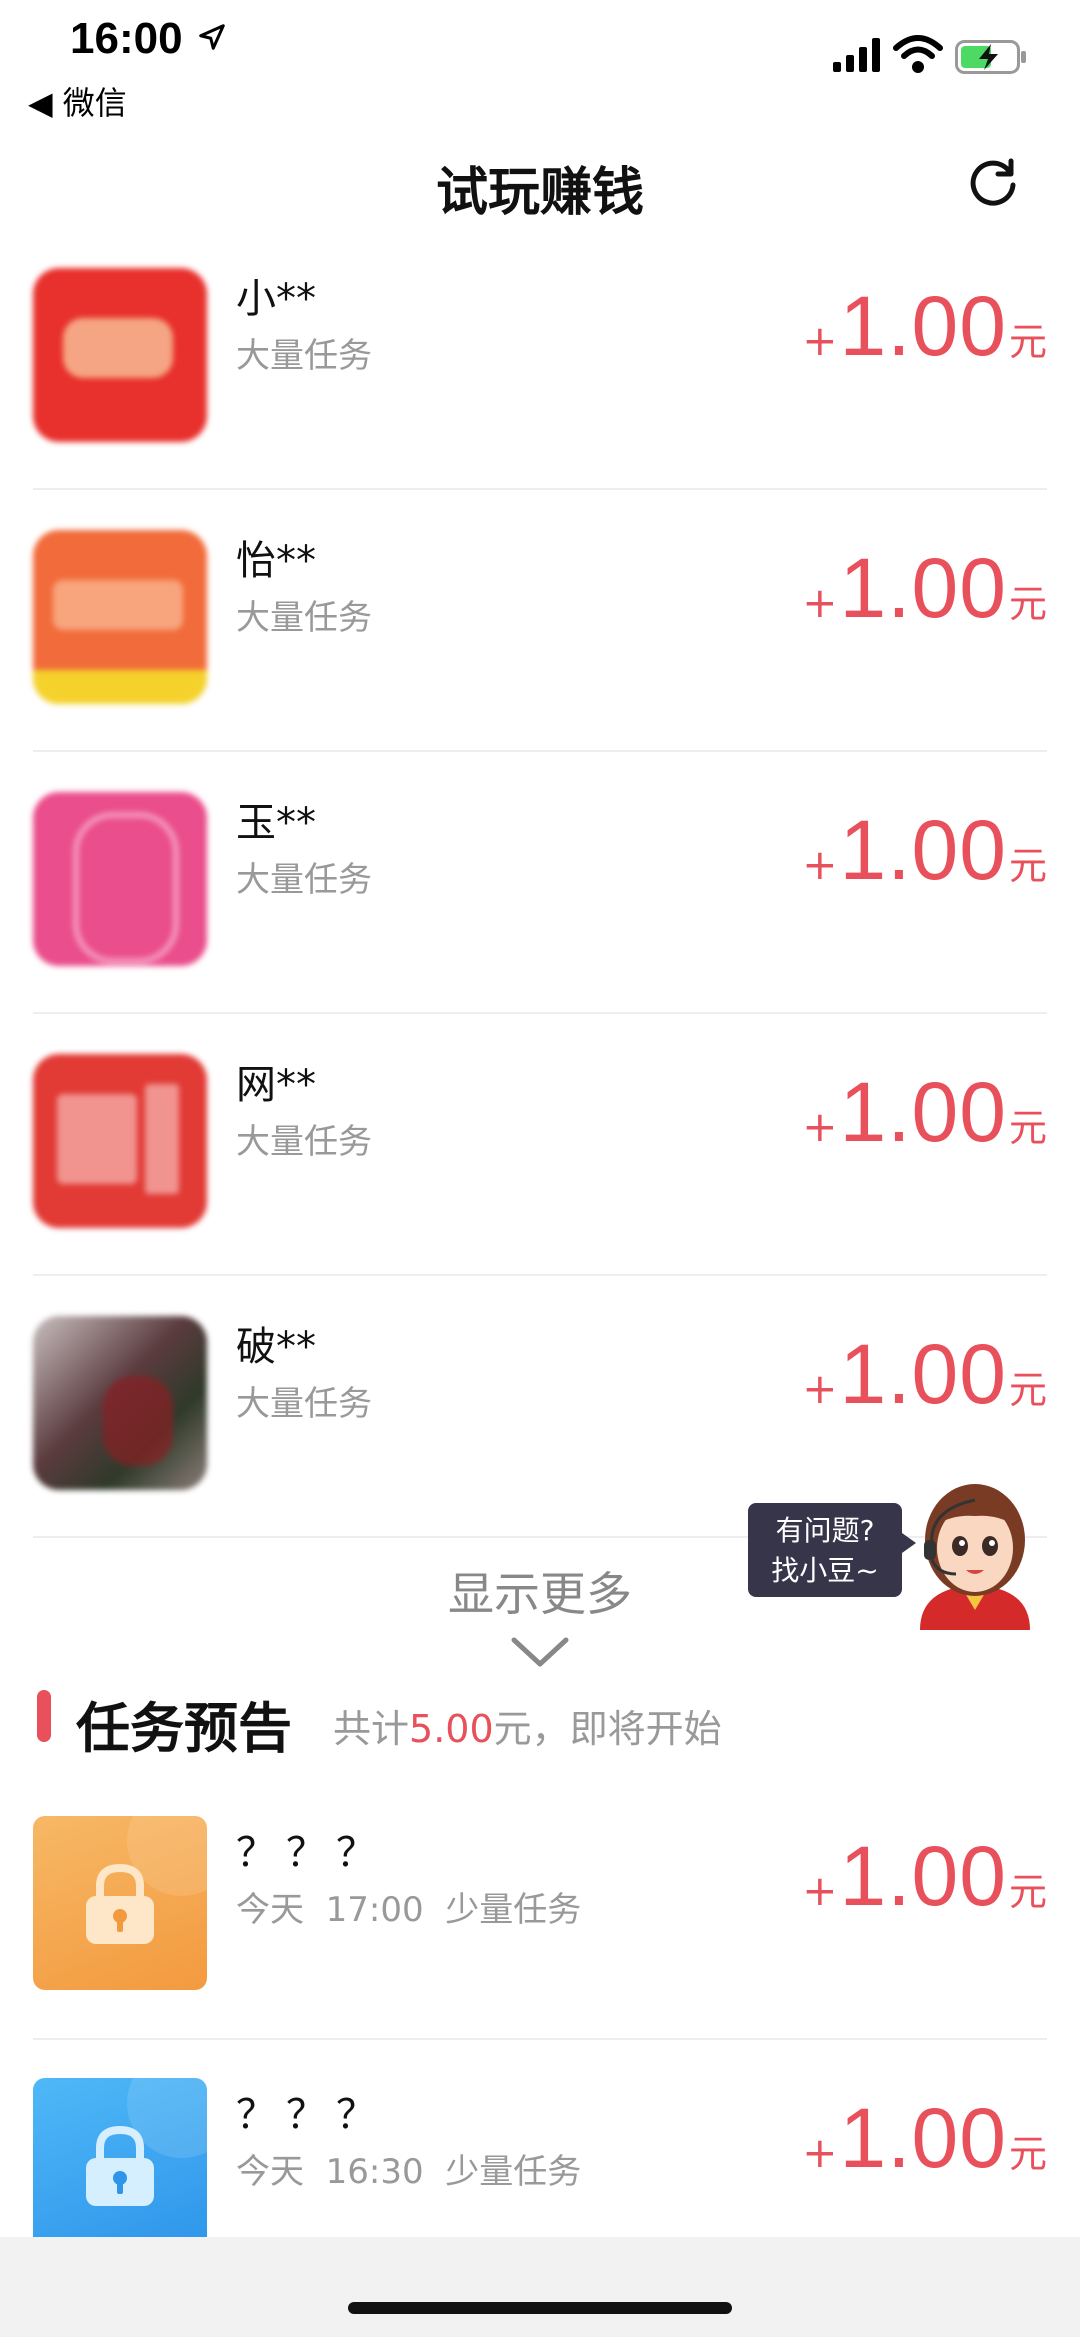  What do you see at coordinates (825, 1570) in the screenshot?
I see `help-bubble-line2: 找小豆~` at bounding box center [825, 1570].